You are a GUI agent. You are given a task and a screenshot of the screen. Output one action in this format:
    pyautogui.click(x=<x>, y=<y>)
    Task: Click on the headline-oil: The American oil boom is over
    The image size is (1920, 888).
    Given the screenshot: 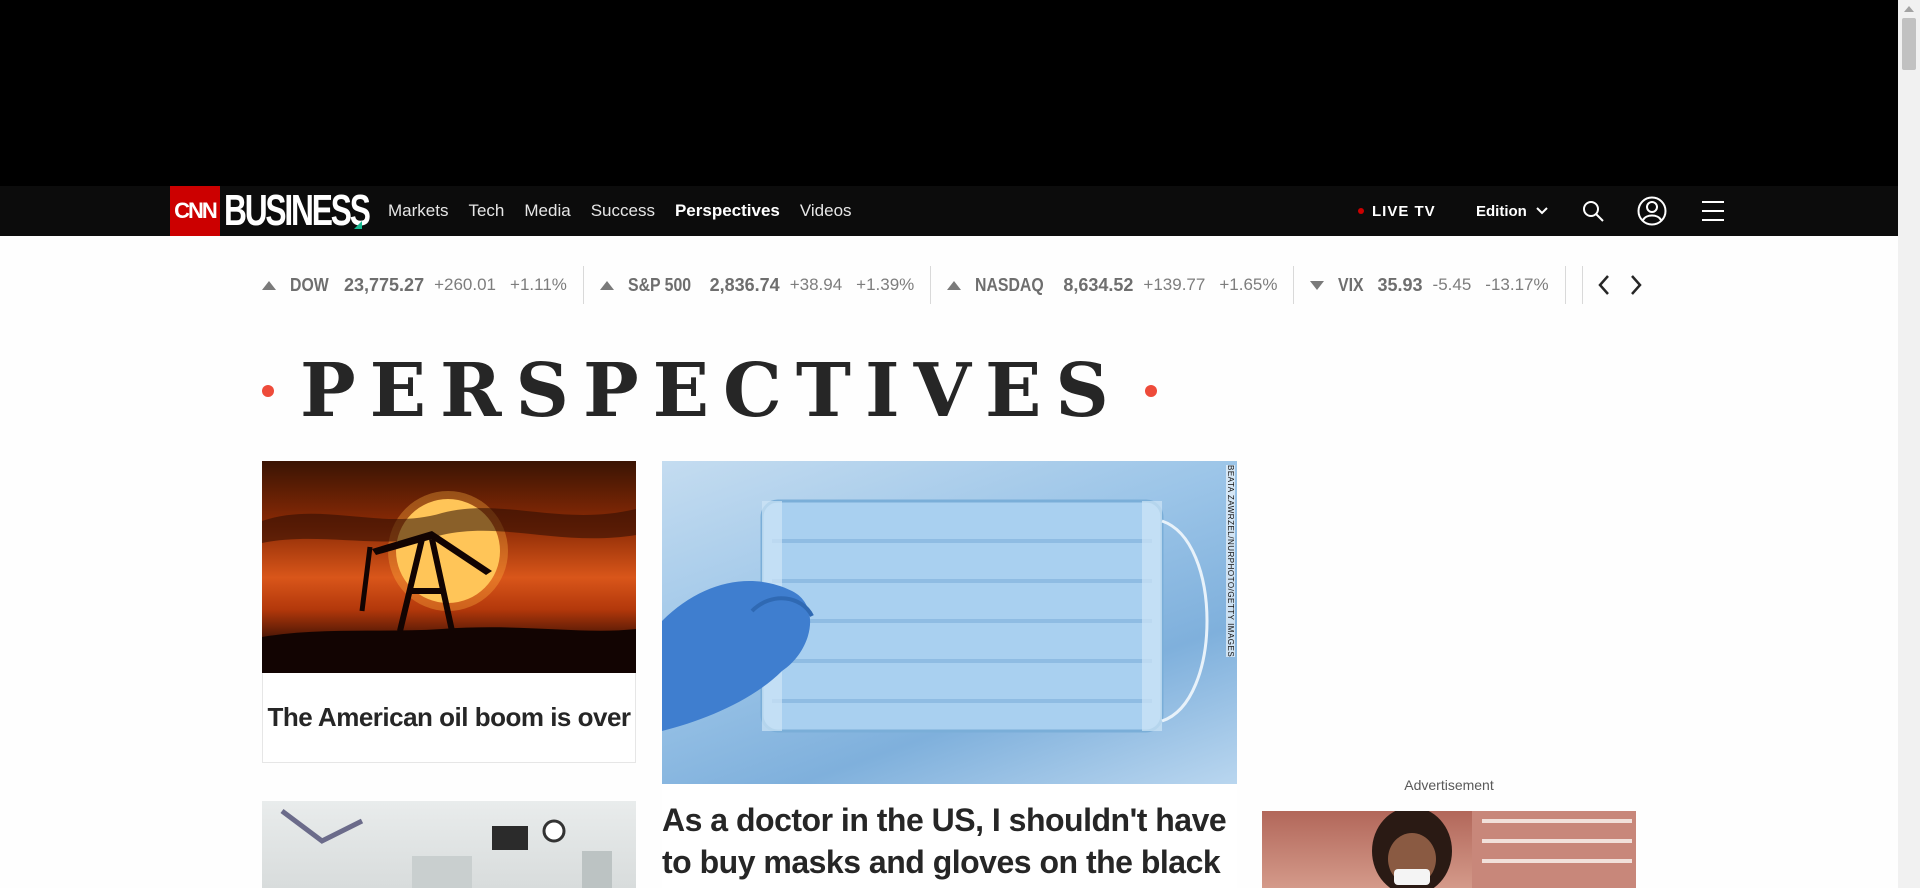 What is the action you would take?
    pyautogui.click(x=449, y=717)
    